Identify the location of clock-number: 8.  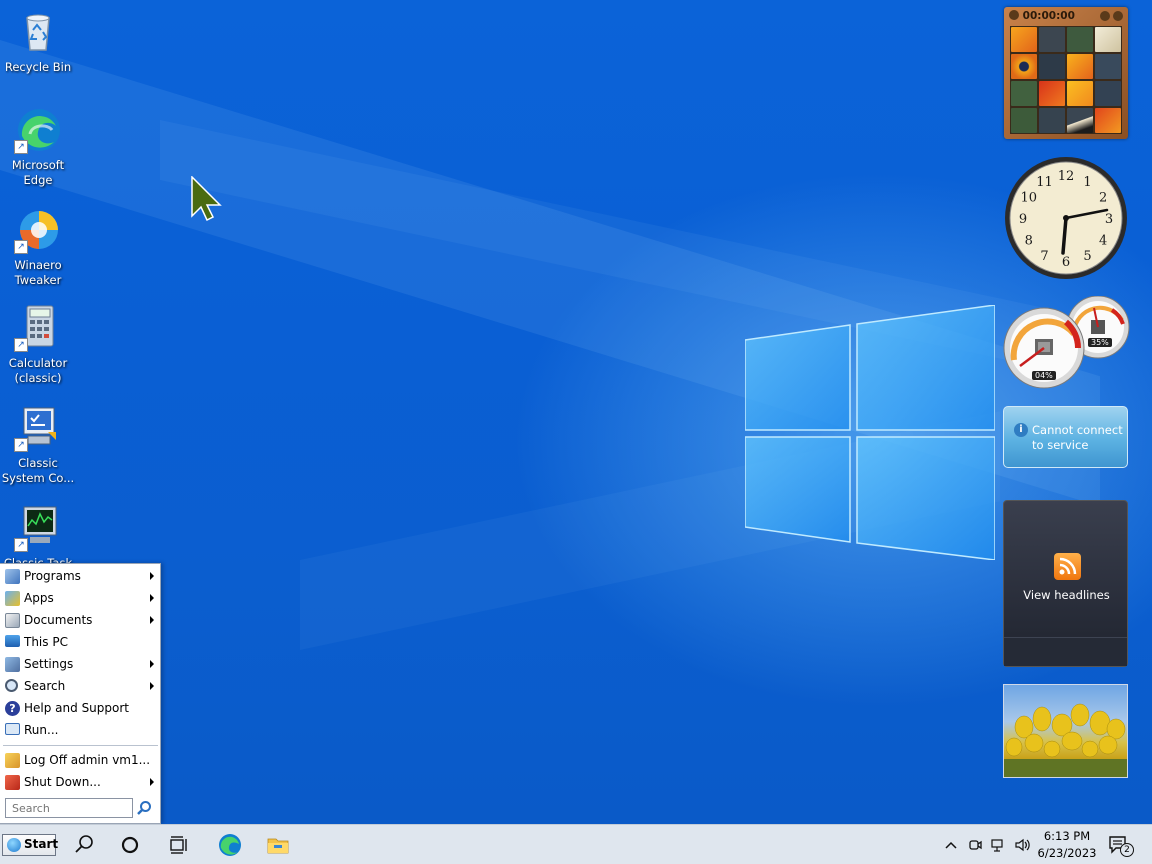
(1029, 241).